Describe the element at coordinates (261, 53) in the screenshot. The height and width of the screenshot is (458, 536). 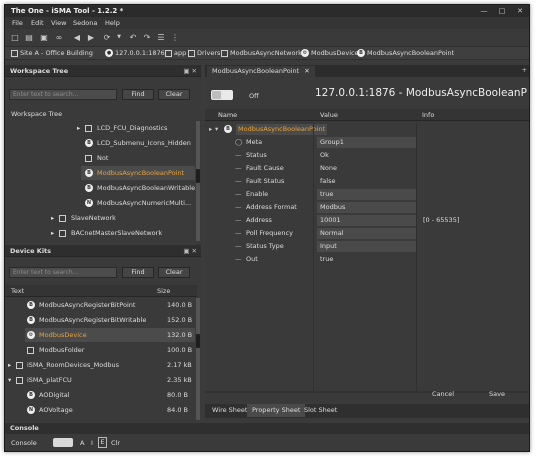
I see `breadcrumb-network: ModbusAsyncNetwork` at that location.